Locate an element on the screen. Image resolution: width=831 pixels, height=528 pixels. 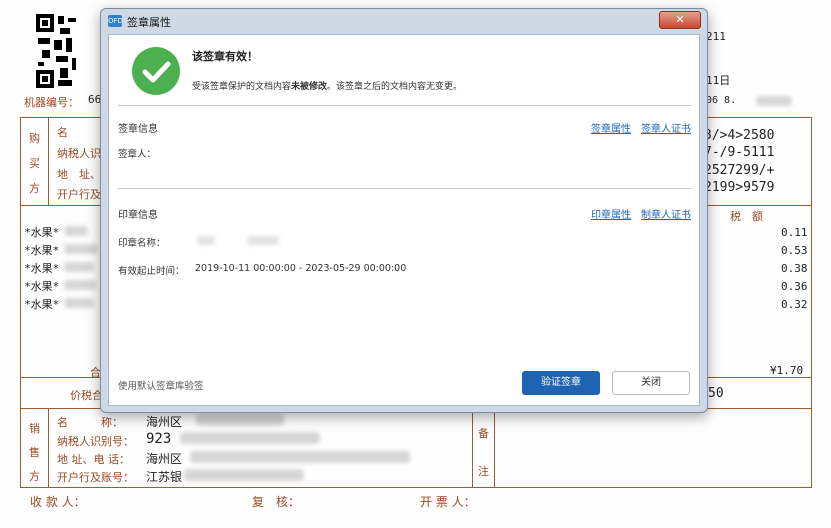
remark-side-2: 注 is located at coordinates (483, 471).